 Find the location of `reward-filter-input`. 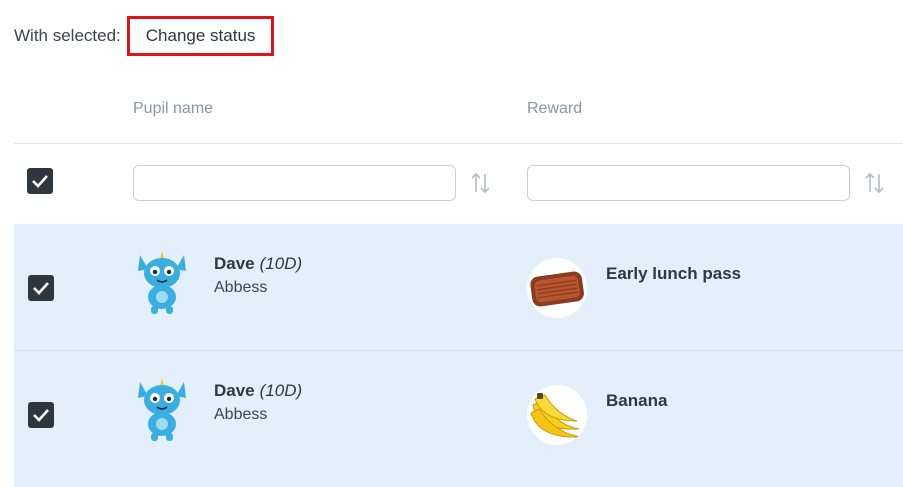

reward-filter-input is located at coordinates (688, 183).